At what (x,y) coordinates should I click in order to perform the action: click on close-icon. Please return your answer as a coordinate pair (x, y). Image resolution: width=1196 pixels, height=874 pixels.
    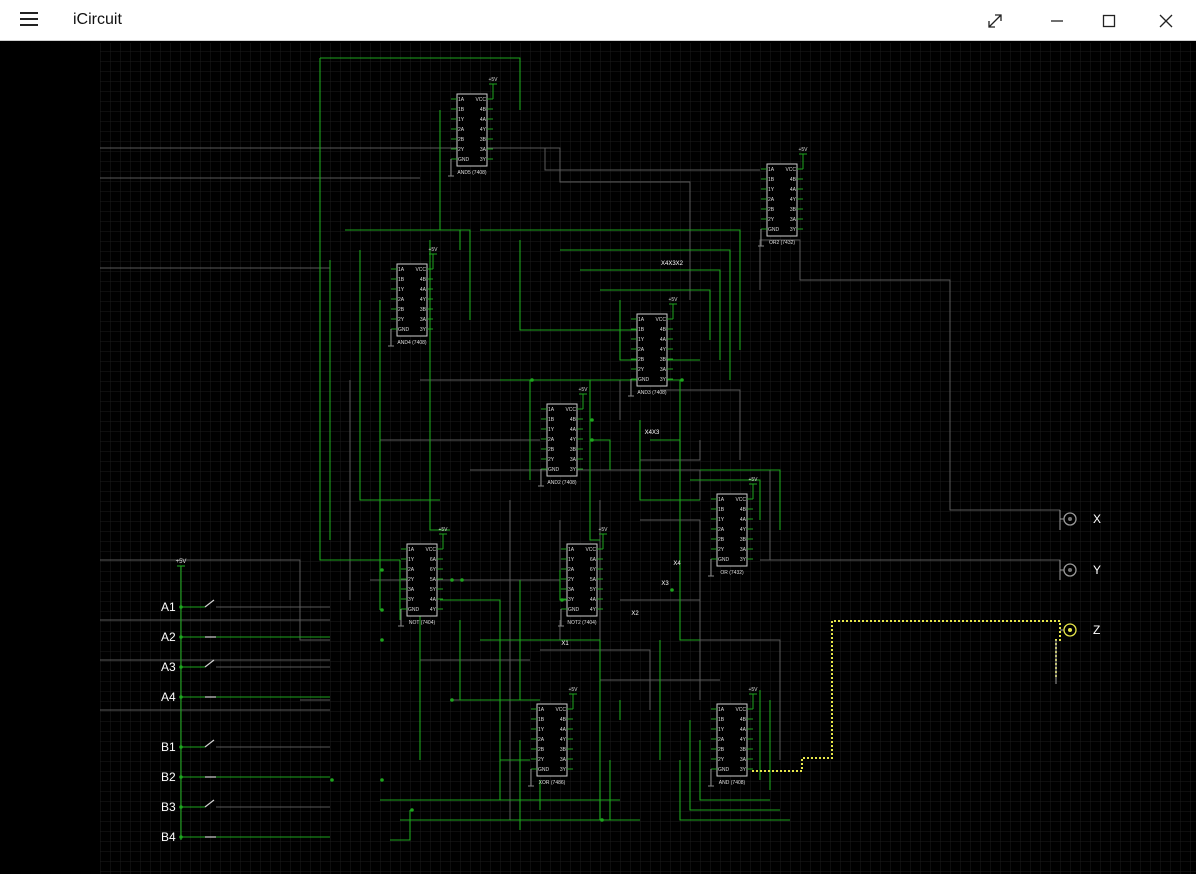
    Looking at the image, I should click on (1166, 20).